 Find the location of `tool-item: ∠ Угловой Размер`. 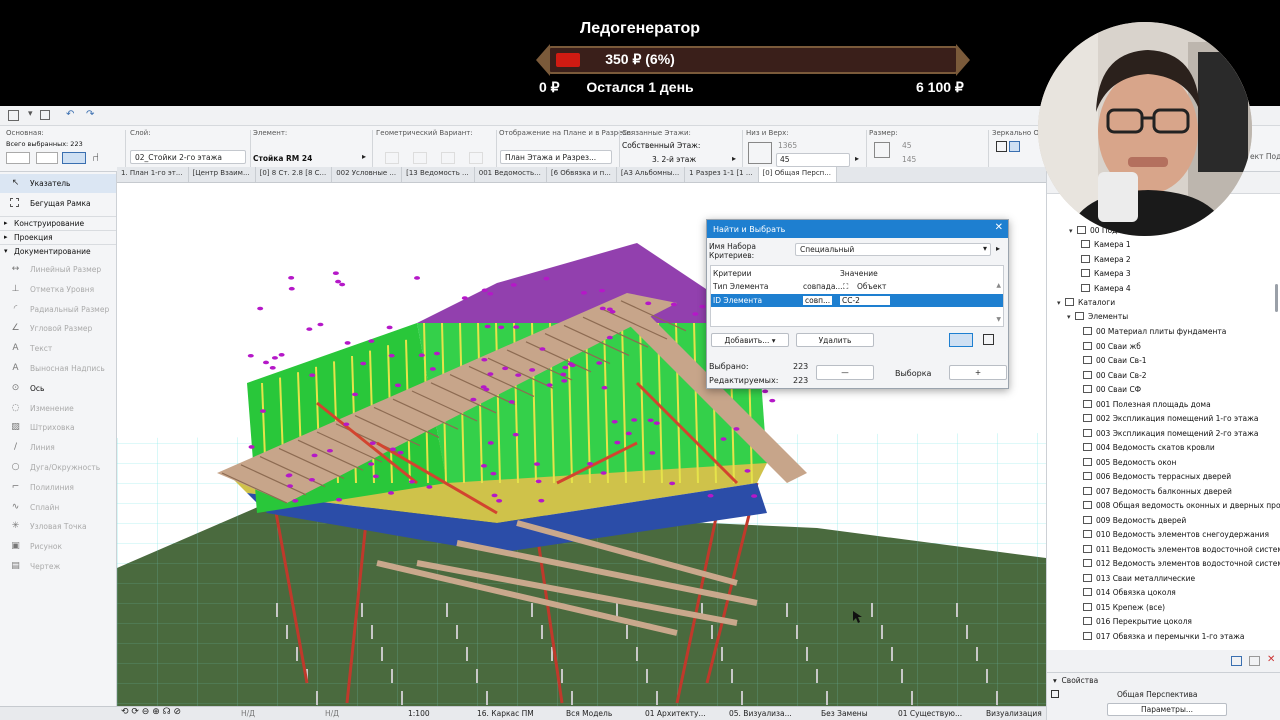

tool-item: ∠ Угловой Размер is located at coordinates (58, 328).